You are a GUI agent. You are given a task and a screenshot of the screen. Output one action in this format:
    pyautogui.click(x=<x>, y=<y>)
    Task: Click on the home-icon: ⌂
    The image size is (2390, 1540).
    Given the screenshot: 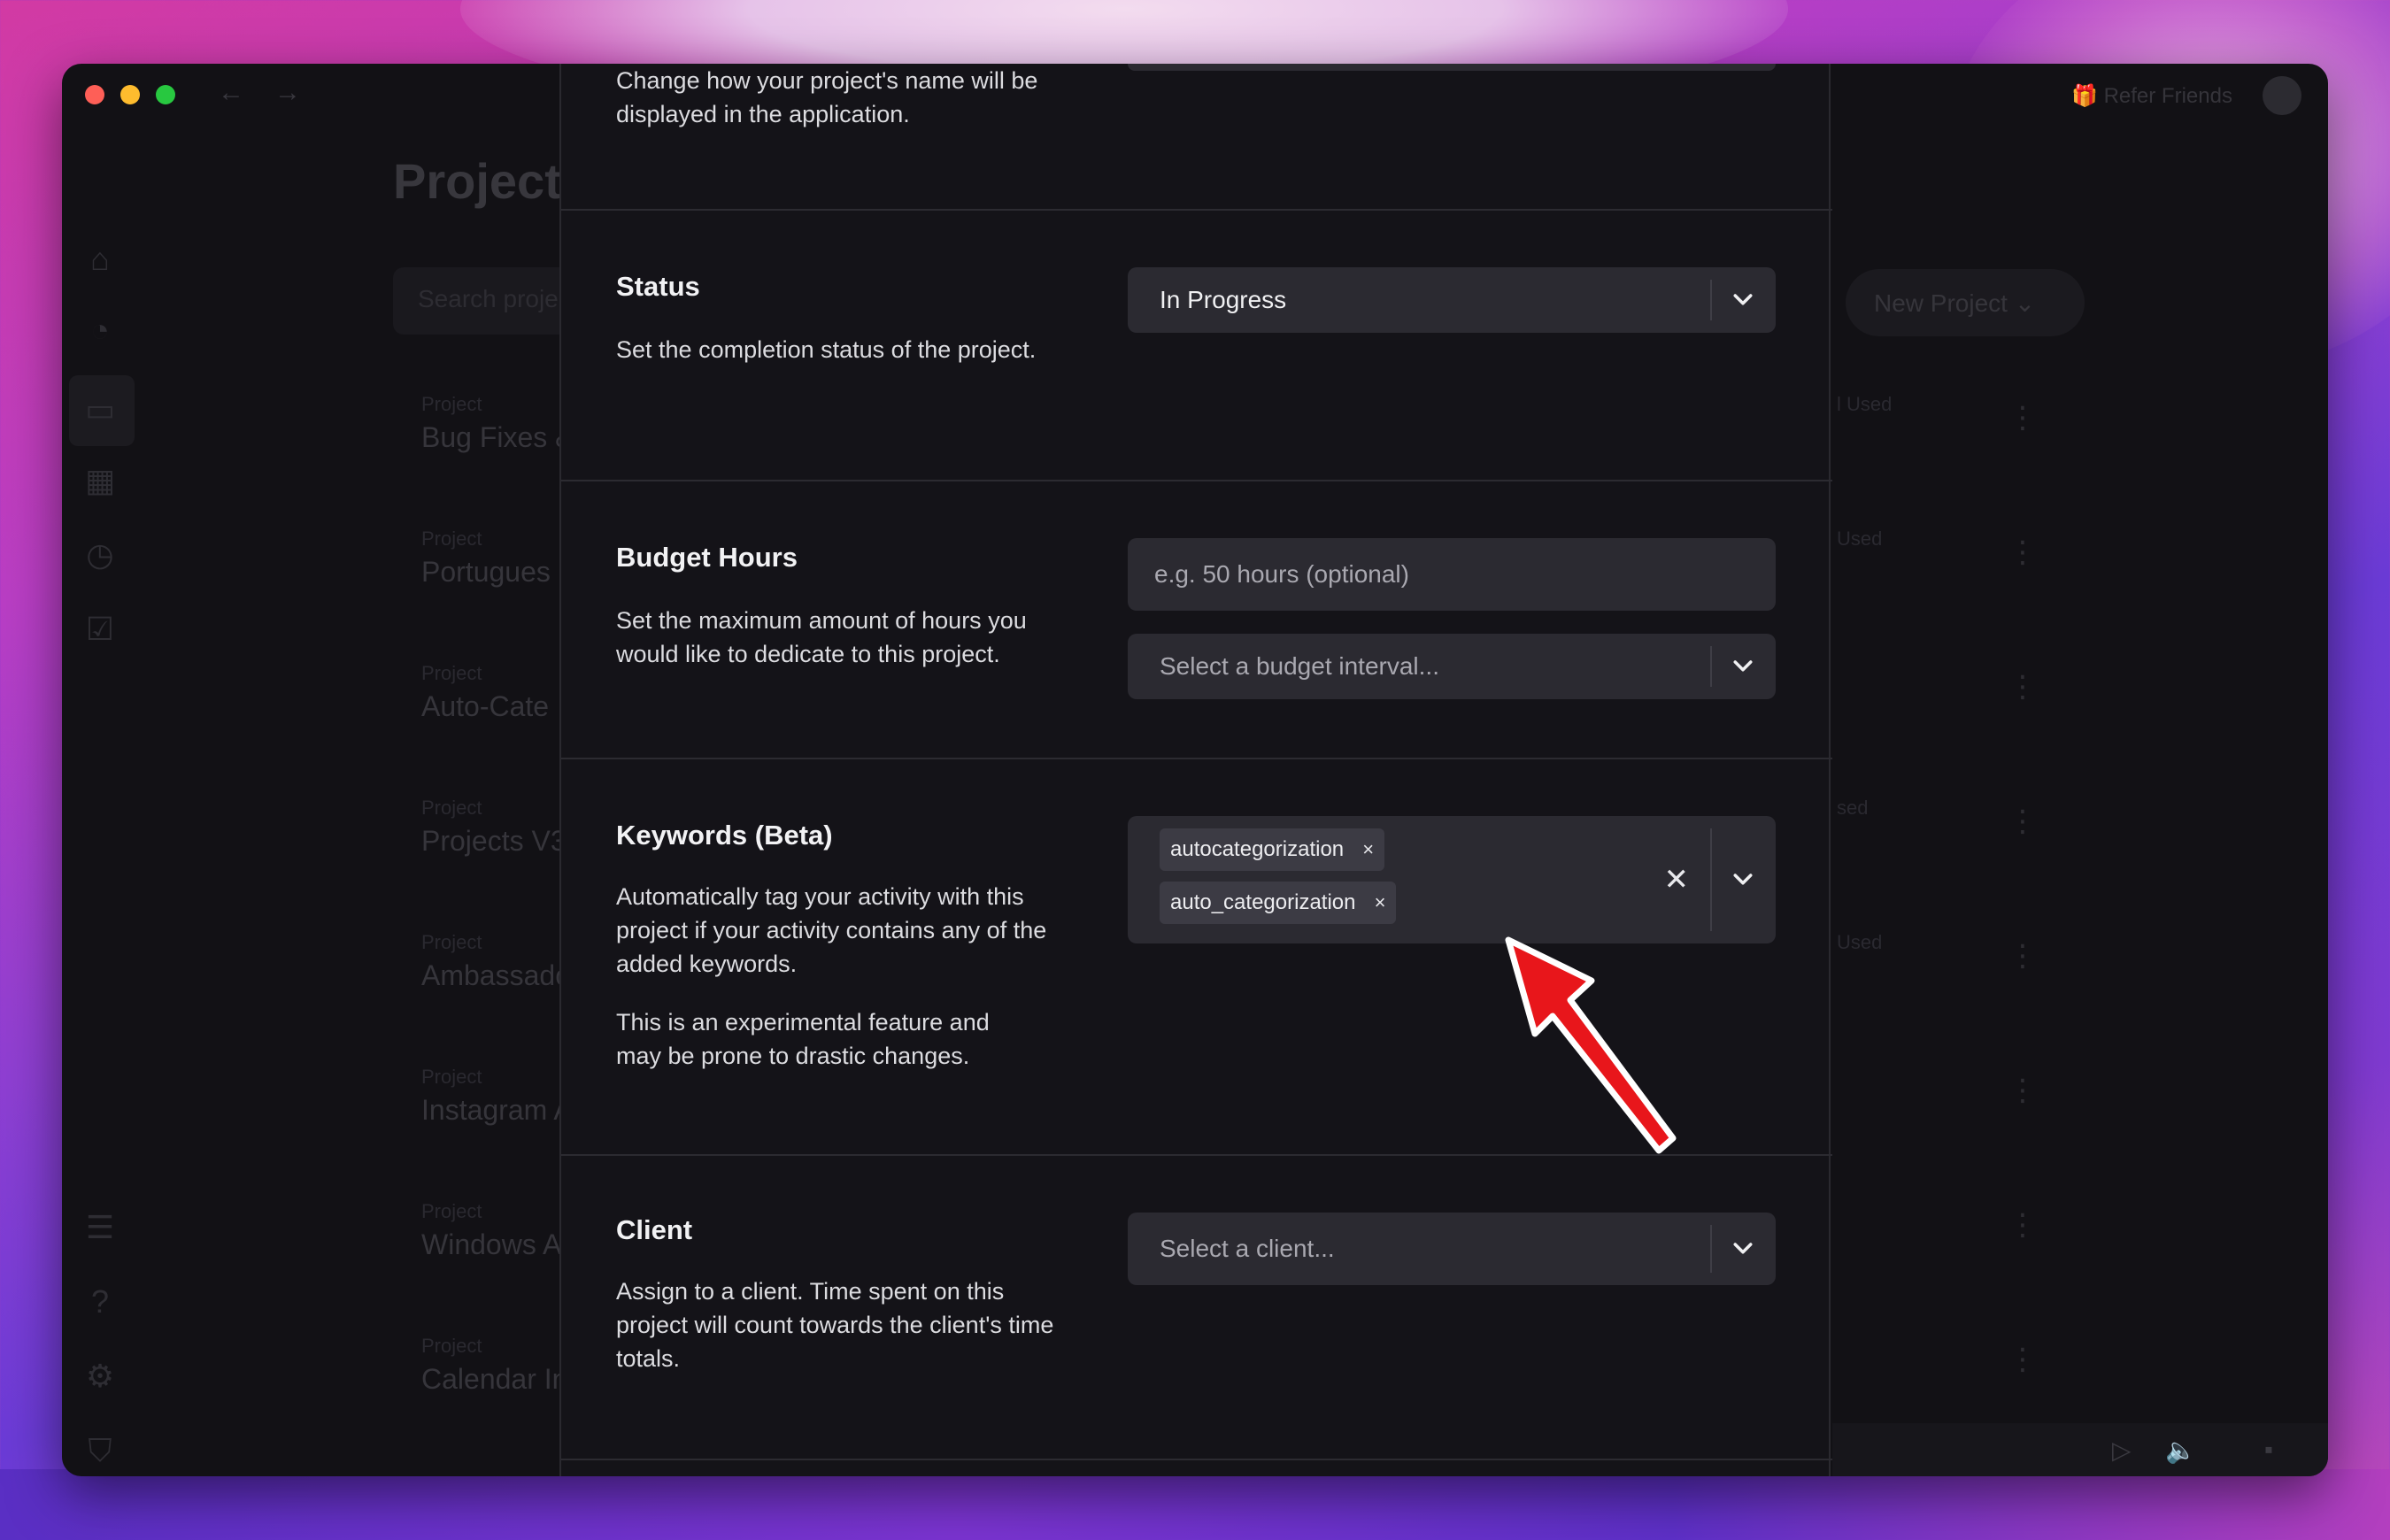 What is the action you would take?
    pyautogui.click(x=100, y=259)
    